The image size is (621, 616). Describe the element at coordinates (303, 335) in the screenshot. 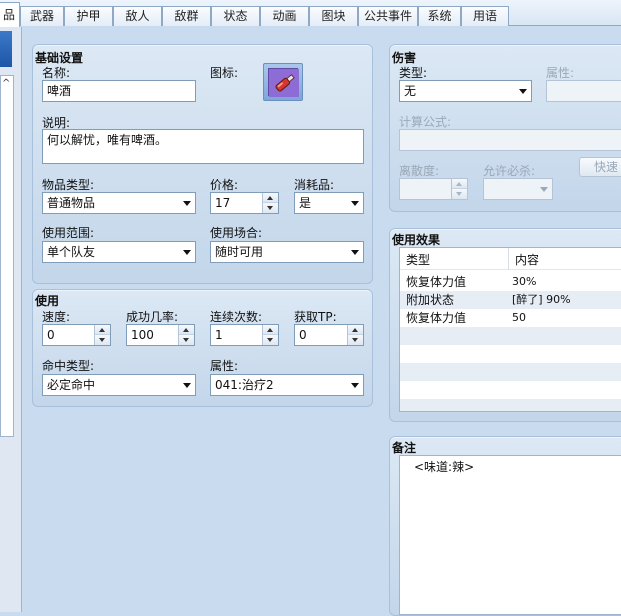

I see `tp-gain-value: 0` at that location.